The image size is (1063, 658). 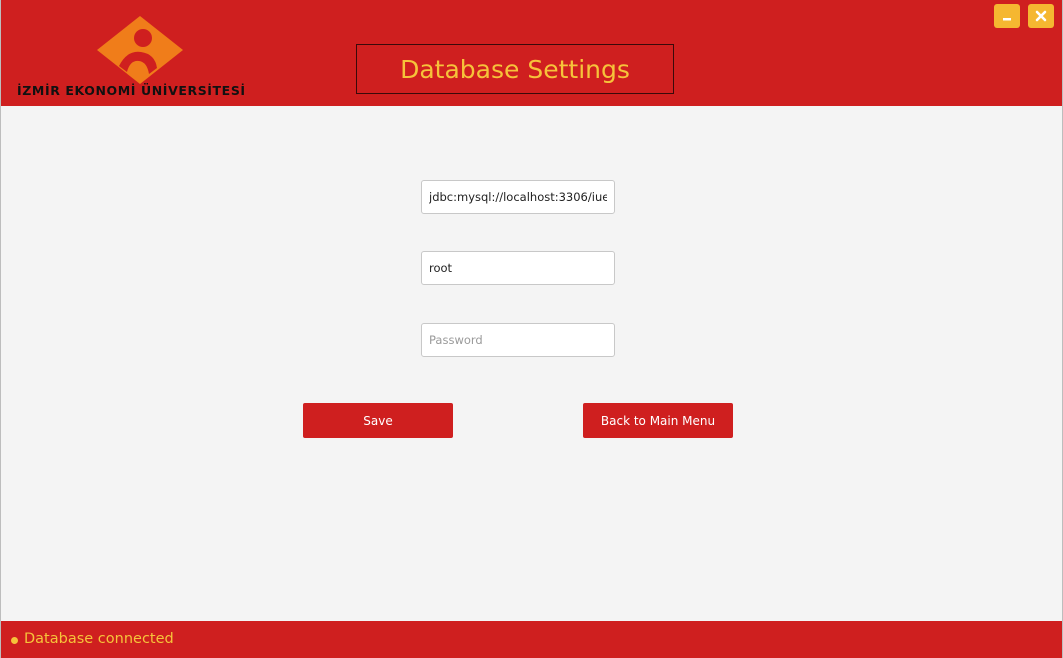 I want to click on database-url-field, so click(x=518, y=197).